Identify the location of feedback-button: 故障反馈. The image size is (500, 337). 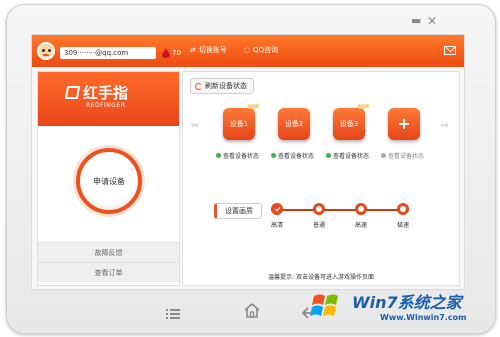
(108, 252).